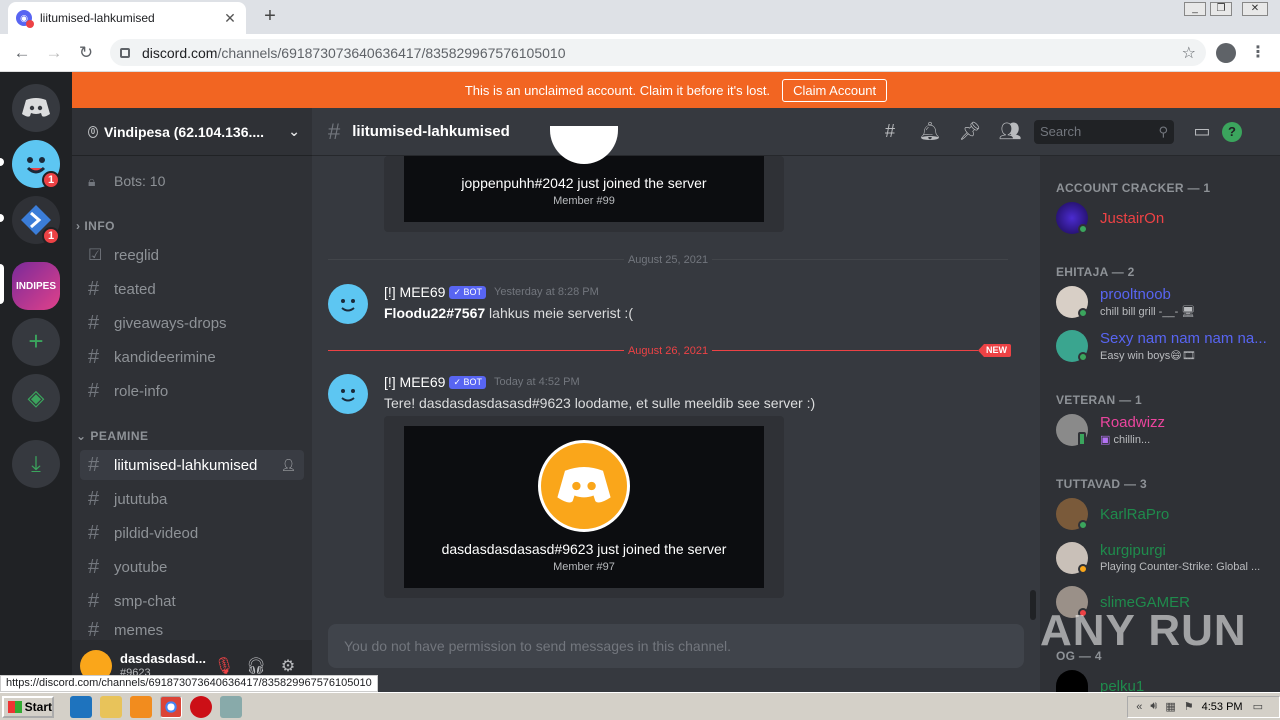 The height and width of the screenshot is (720, 1280). What do you see at coordinates (890, 131) in the screenshot?
I see `threads-icon: #` at bounding box center [890, 131].